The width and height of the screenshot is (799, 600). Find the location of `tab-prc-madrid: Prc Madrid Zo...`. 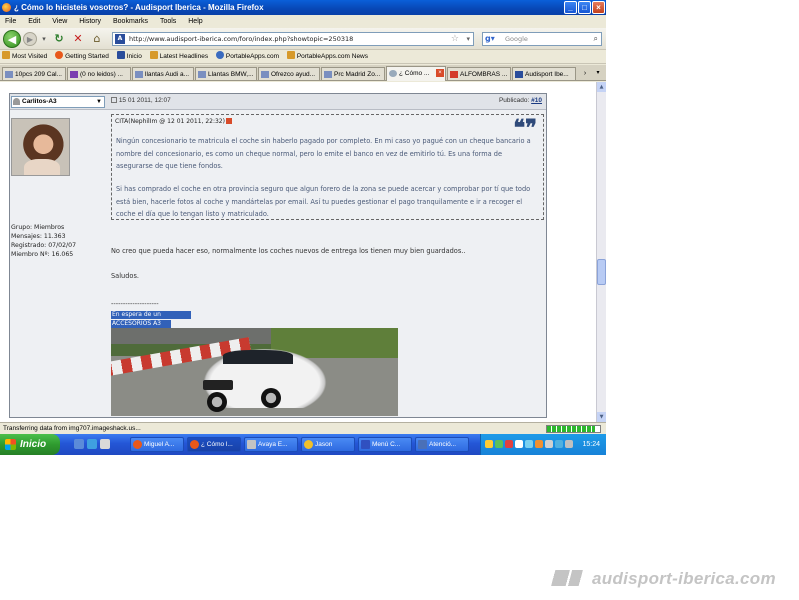

tab-prc-madrid: Prc Madrid Zo... is located at coordinates (353, 73).